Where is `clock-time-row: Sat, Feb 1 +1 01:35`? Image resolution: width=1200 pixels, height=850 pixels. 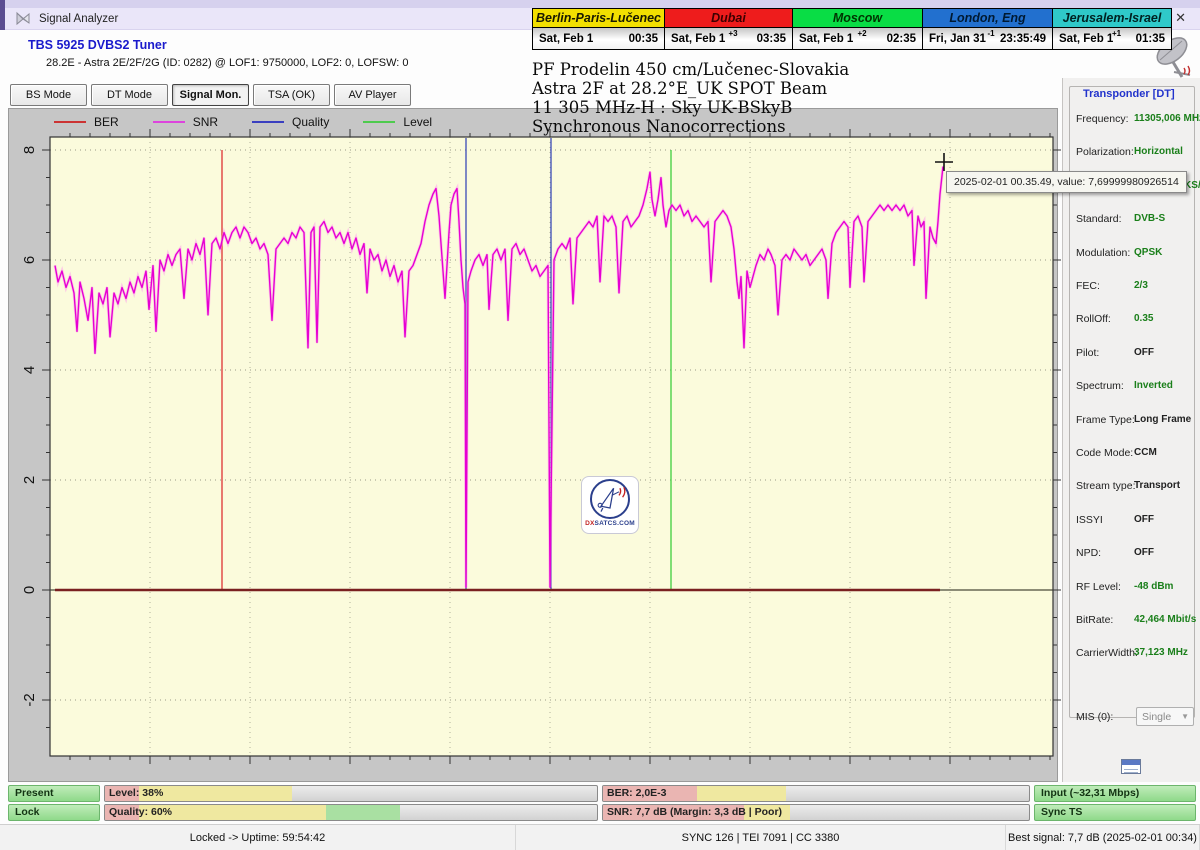 clock-time-row: Sat, Feb 1 +1 01:35 is located at coordinates (1112, 38).